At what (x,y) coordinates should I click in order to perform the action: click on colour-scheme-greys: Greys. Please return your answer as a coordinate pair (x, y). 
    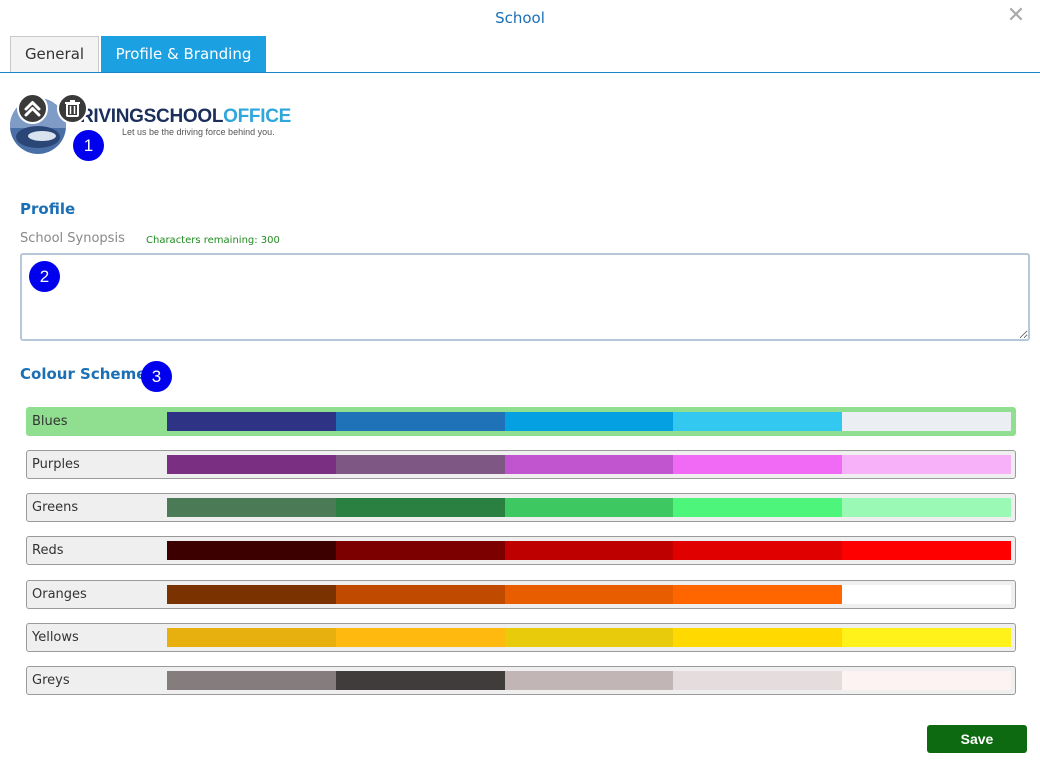
    Looking at the image, I should click on (521, 680).